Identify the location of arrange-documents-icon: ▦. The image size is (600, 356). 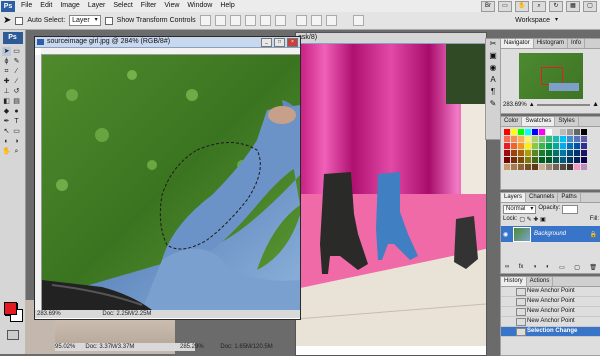
(573, 6).